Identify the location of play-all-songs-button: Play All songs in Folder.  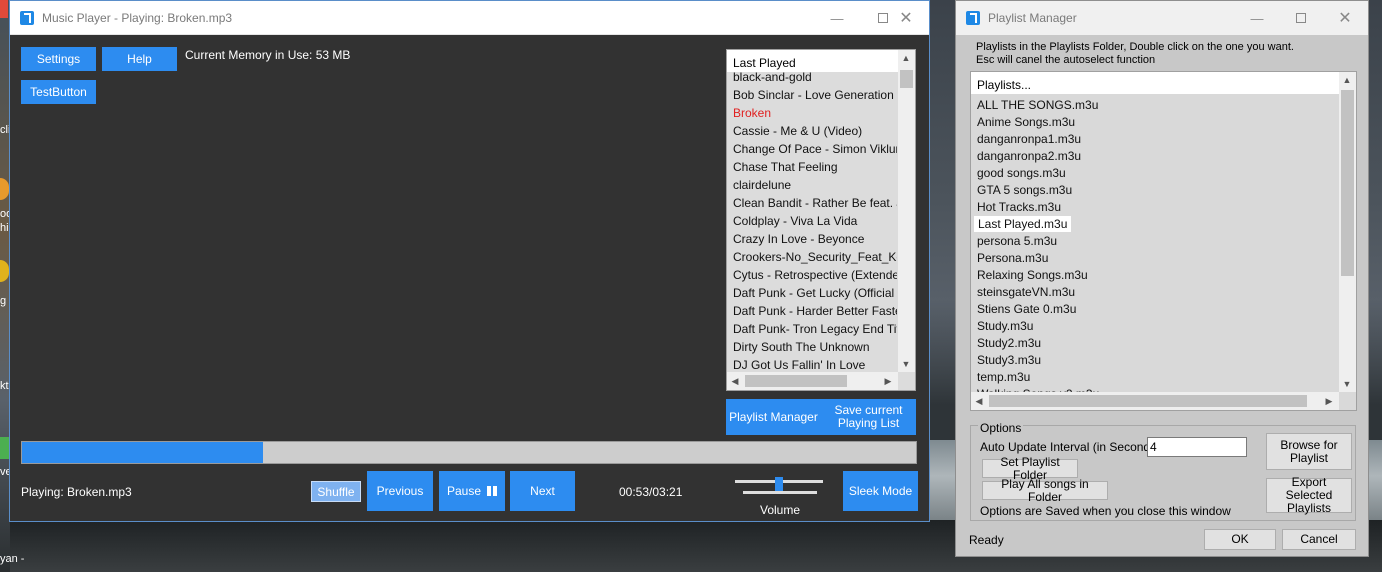
(1045, 490).